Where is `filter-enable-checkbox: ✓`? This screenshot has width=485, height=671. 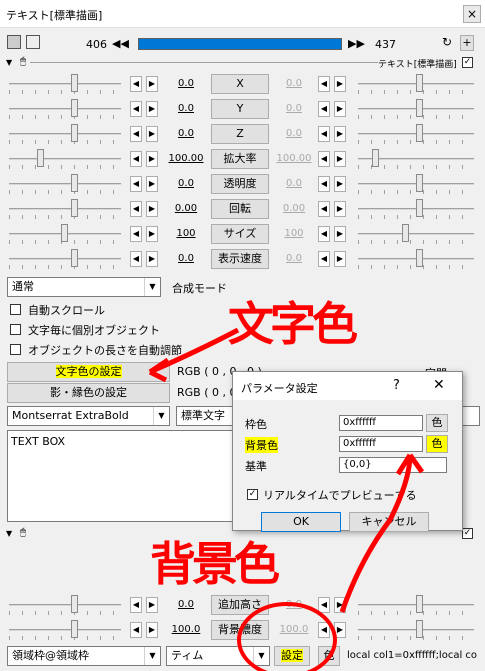 filter-enable-checkbox: ✓ is located at coordinates (467, 533).